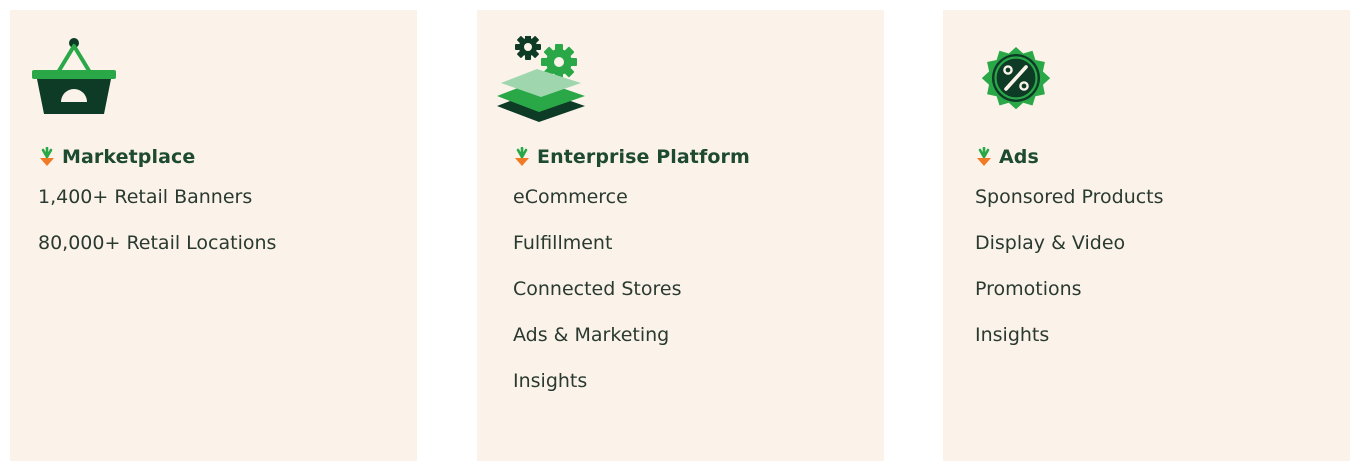  What do you see at coordinates (129, 157) in the screenshot?
I see `marketplace-title: Marketplace` at bounding box center [129, 157].